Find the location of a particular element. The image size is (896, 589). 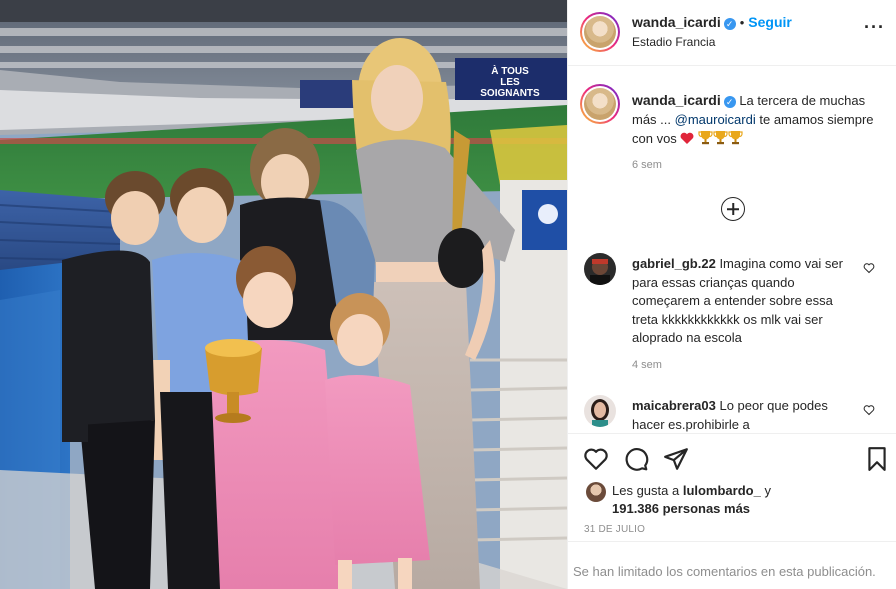

post-date: 31 DE JULIO is located at coordinates (614, 529).